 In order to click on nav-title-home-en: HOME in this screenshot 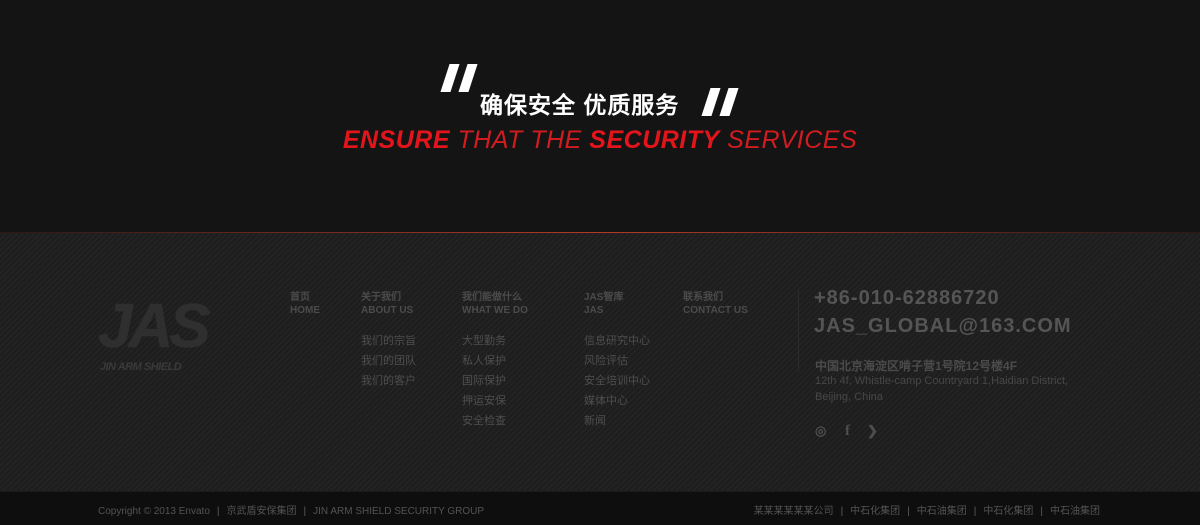, I will do `click(305, 310)`.